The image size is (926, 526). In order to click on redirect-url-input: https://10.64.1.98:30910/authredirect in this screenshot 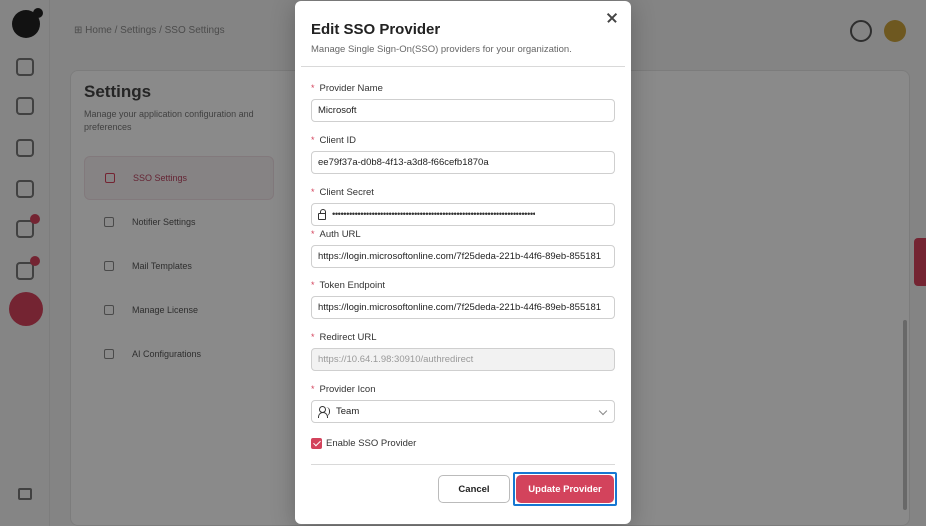, I will do `click(463, 359)`.